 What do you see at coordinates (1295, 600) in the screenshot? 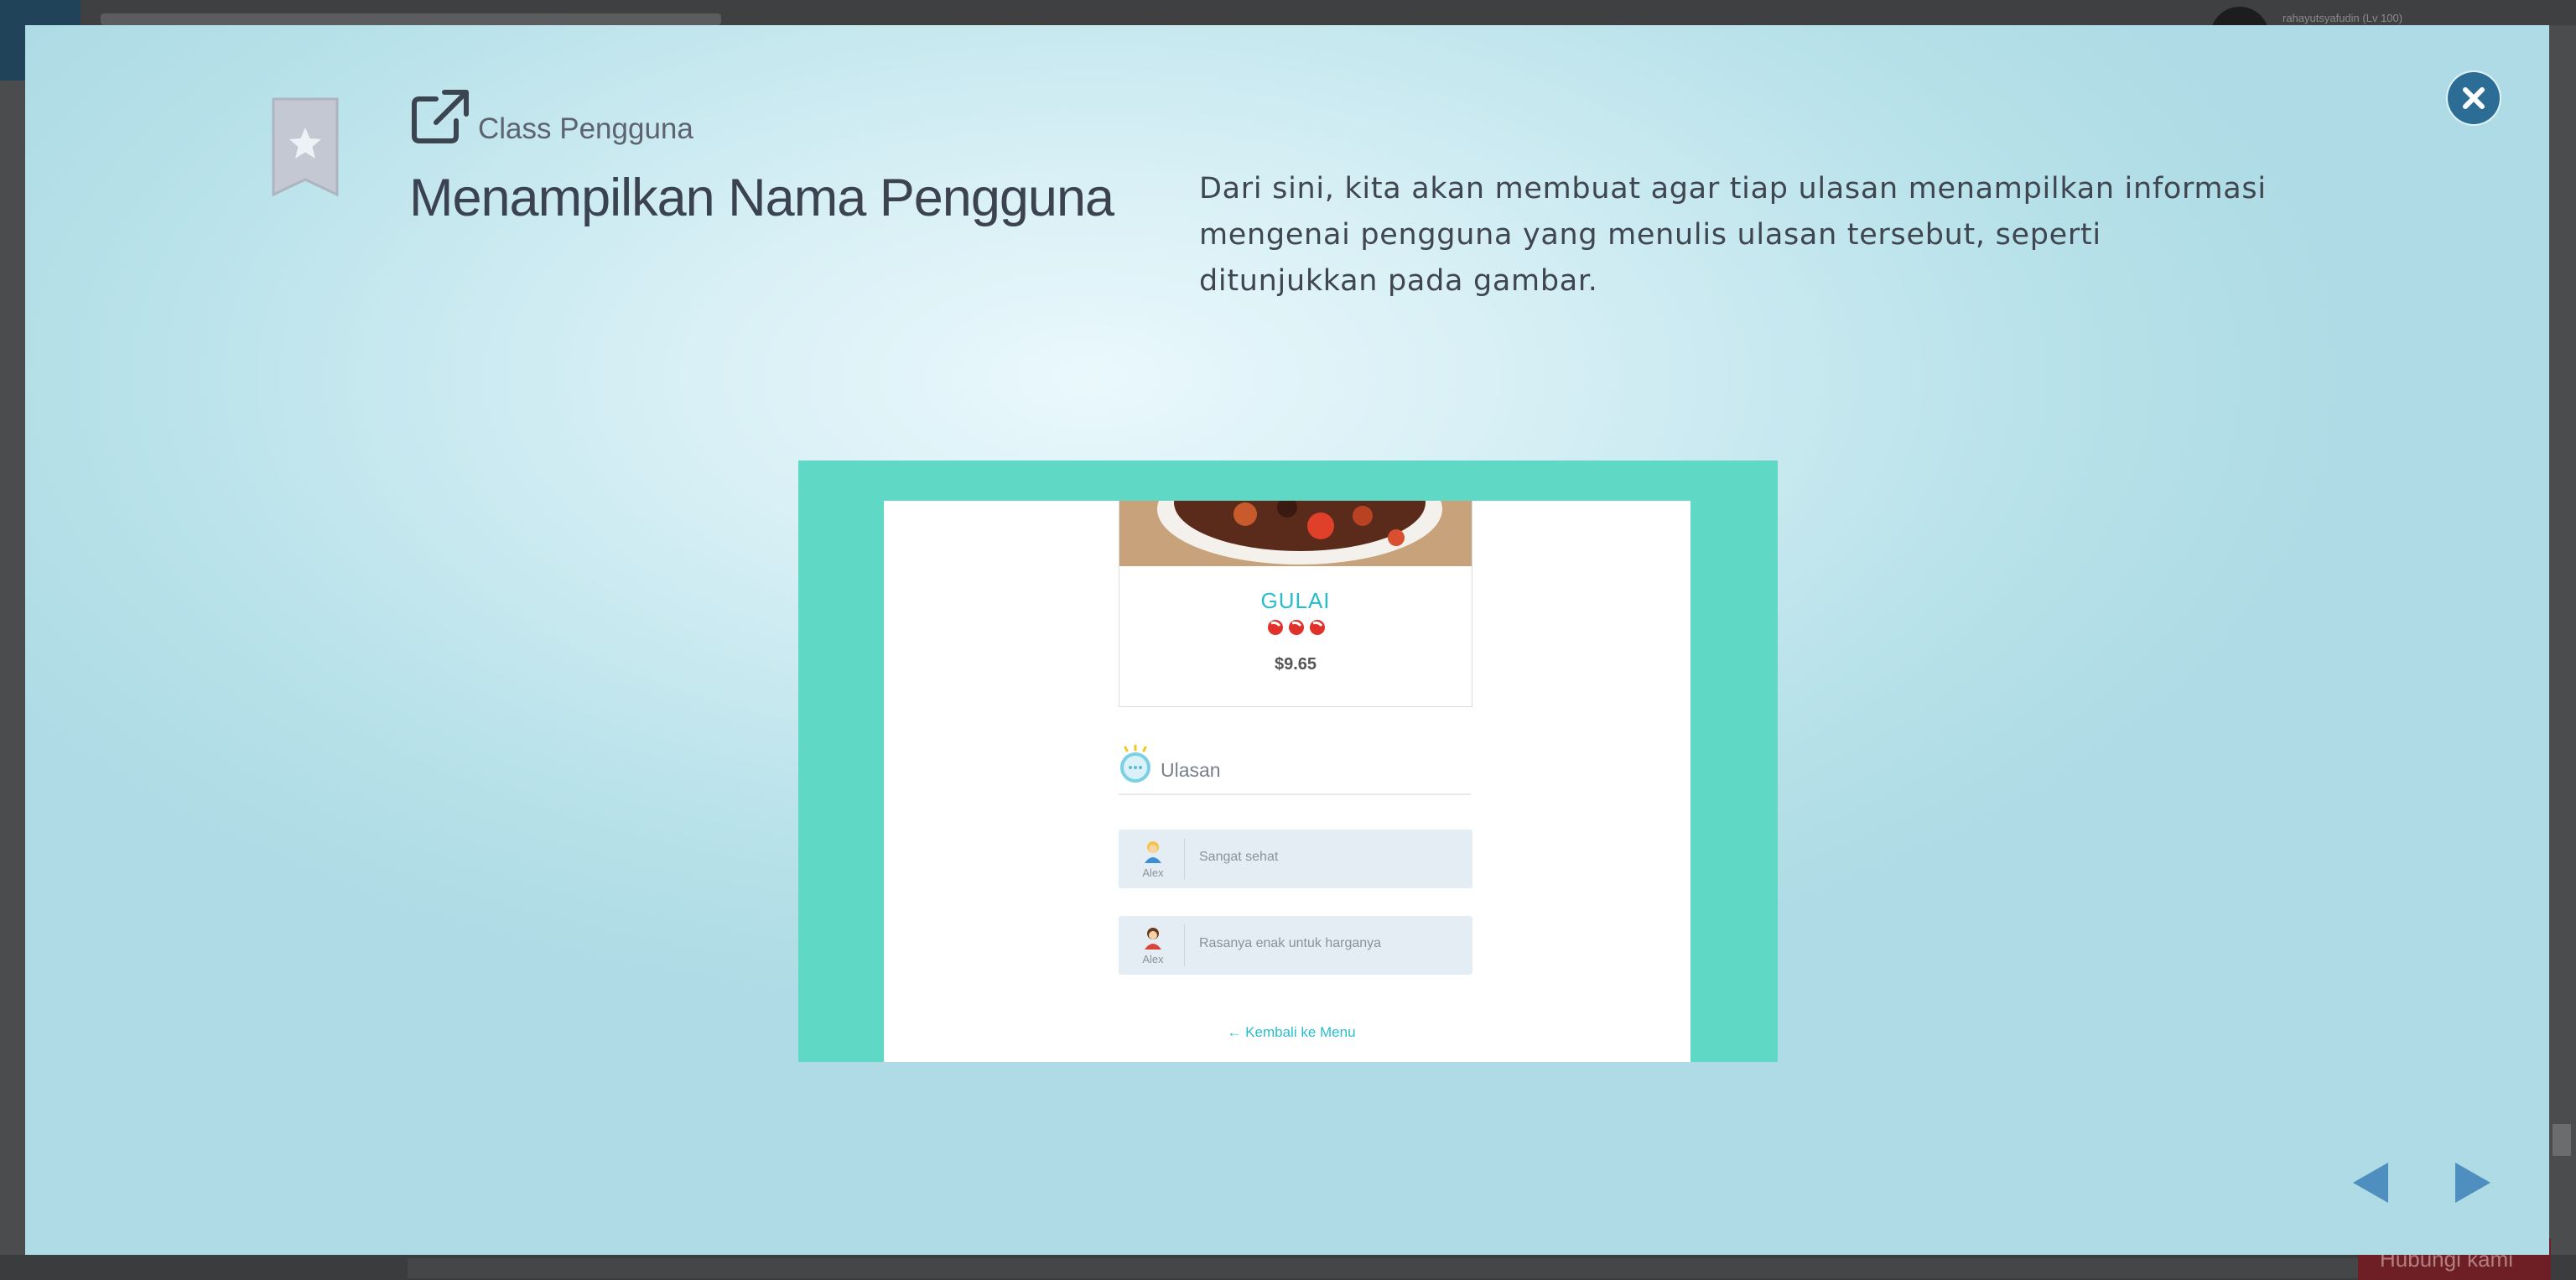
I see `food-name: GULAI` at bounding box center [1295, 600].